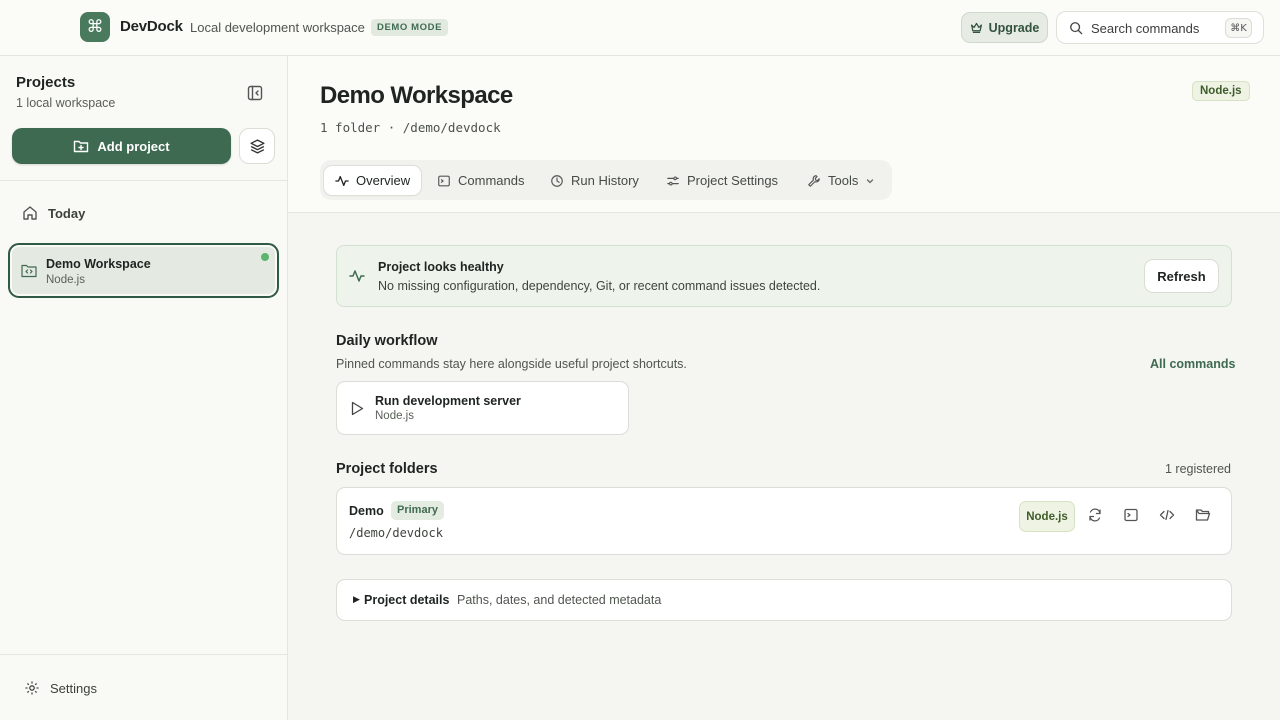 This screenshot has height=720, width=1280. What do you see at coordinates (407, 600) in the screenshot?
I see `details-title: Project details` at bounding box center [407, 600].